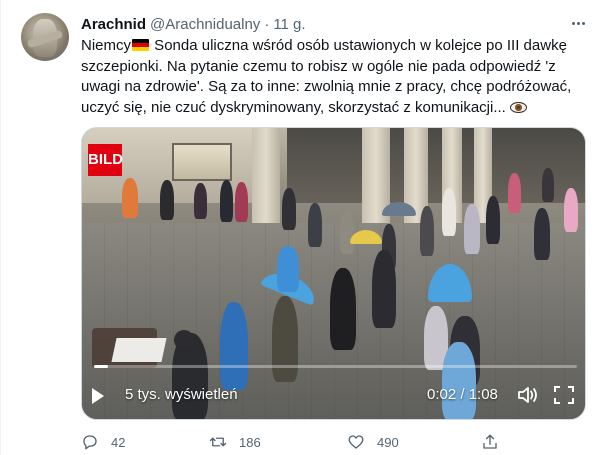 This screenshot has width=599, height=455. What do you see at coordinates (106, 45) in the screenshot?
I see `tweet-text-segment: Niemcy` at bounding box center [106, 45].